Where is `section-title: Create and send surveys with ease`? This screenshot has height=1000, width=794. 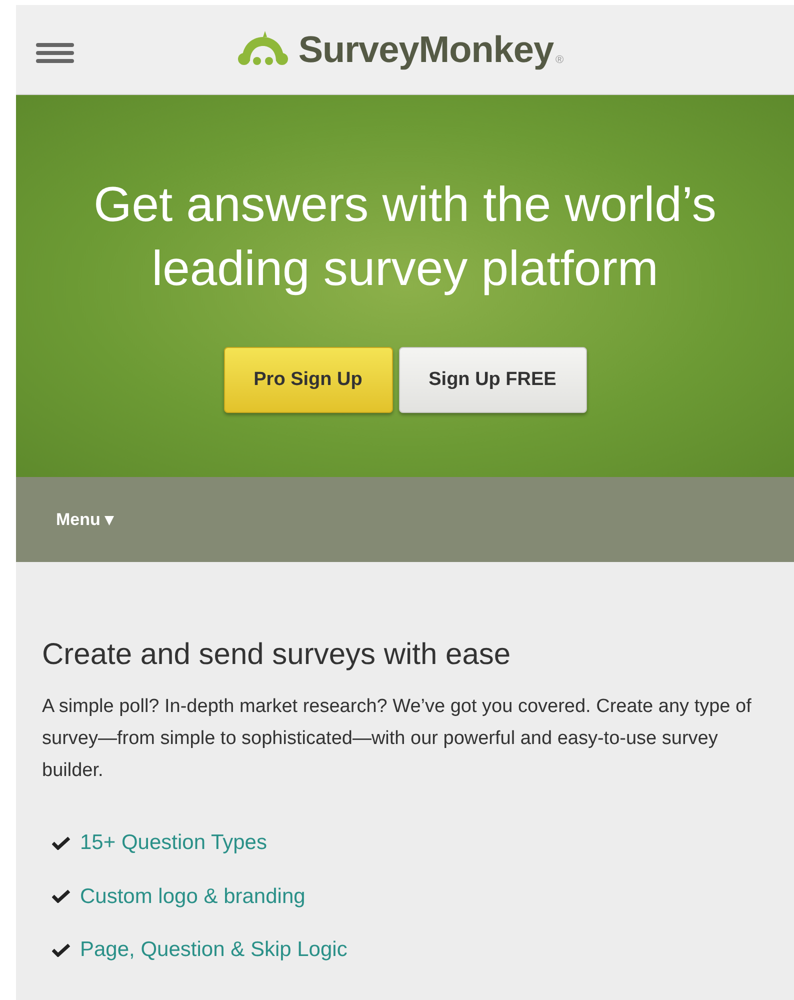
section-title: Create and send surveys with ease is located at coordinates (277, 655).